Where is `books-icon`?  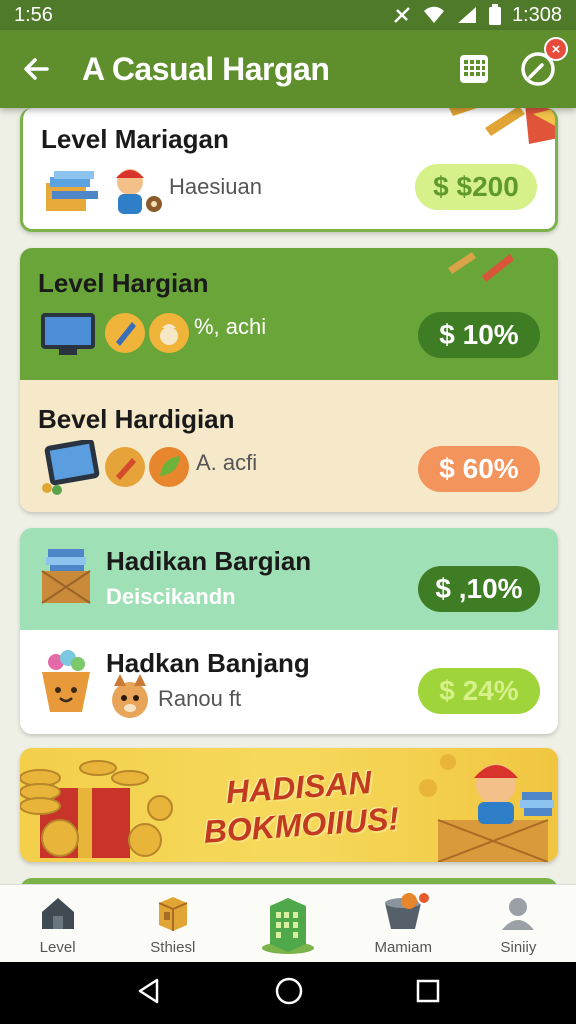 books-icon is located at coordinates (71, 192).